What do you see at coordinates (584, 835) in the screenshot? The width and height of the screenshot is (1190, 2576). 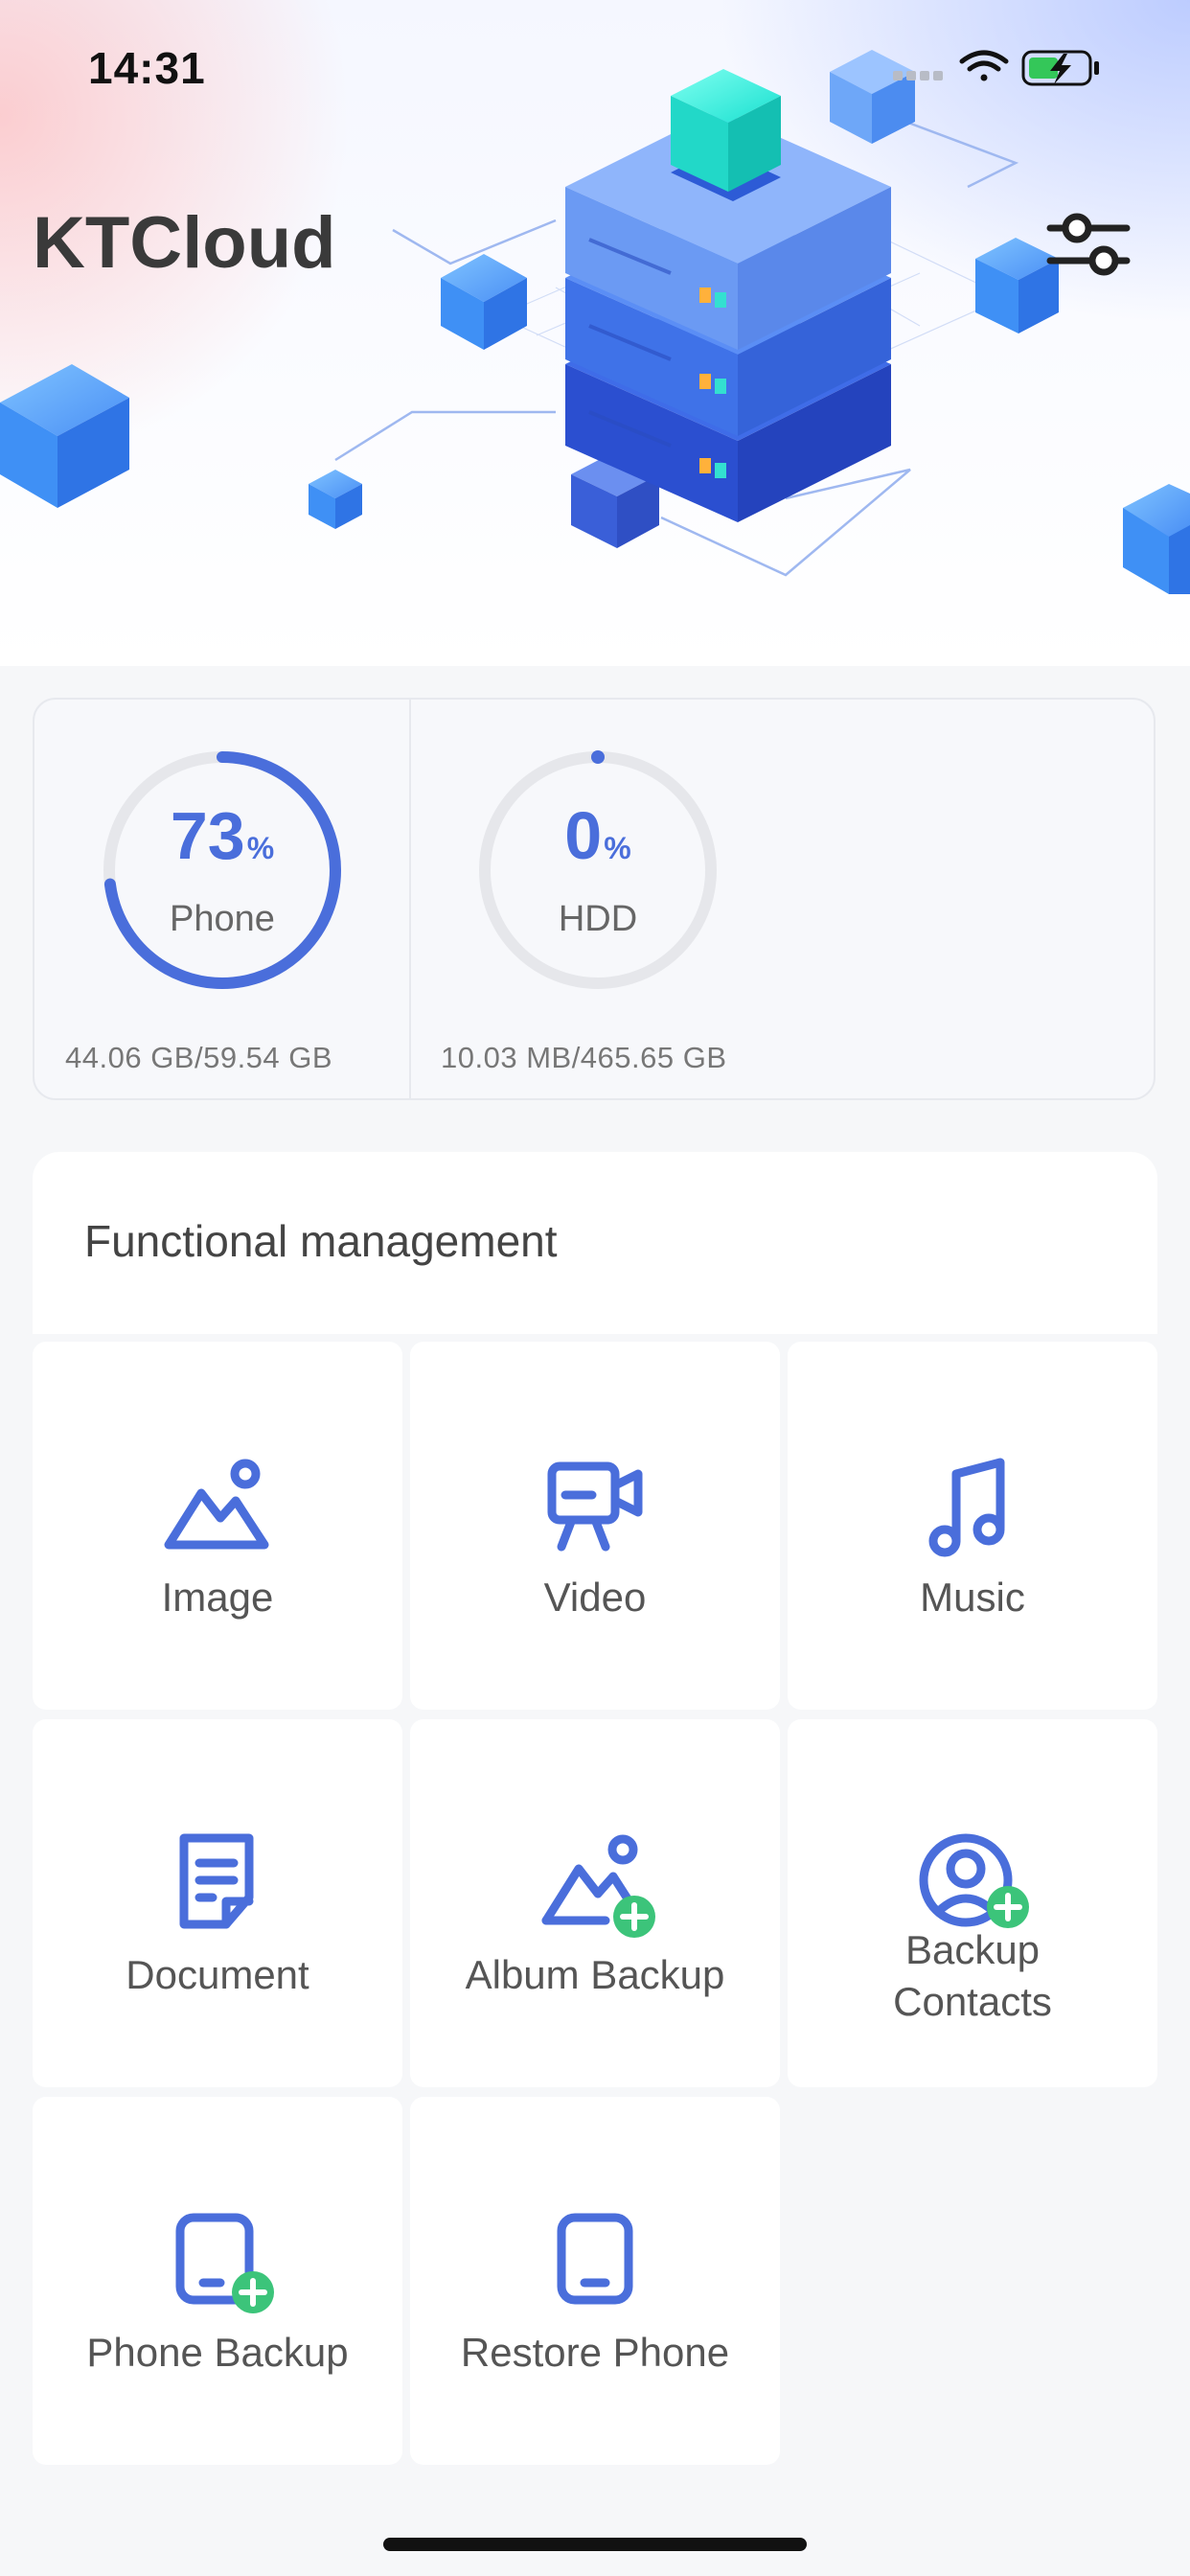 I see `hdd-percent-value: 0` at bounding box center [584, 835].